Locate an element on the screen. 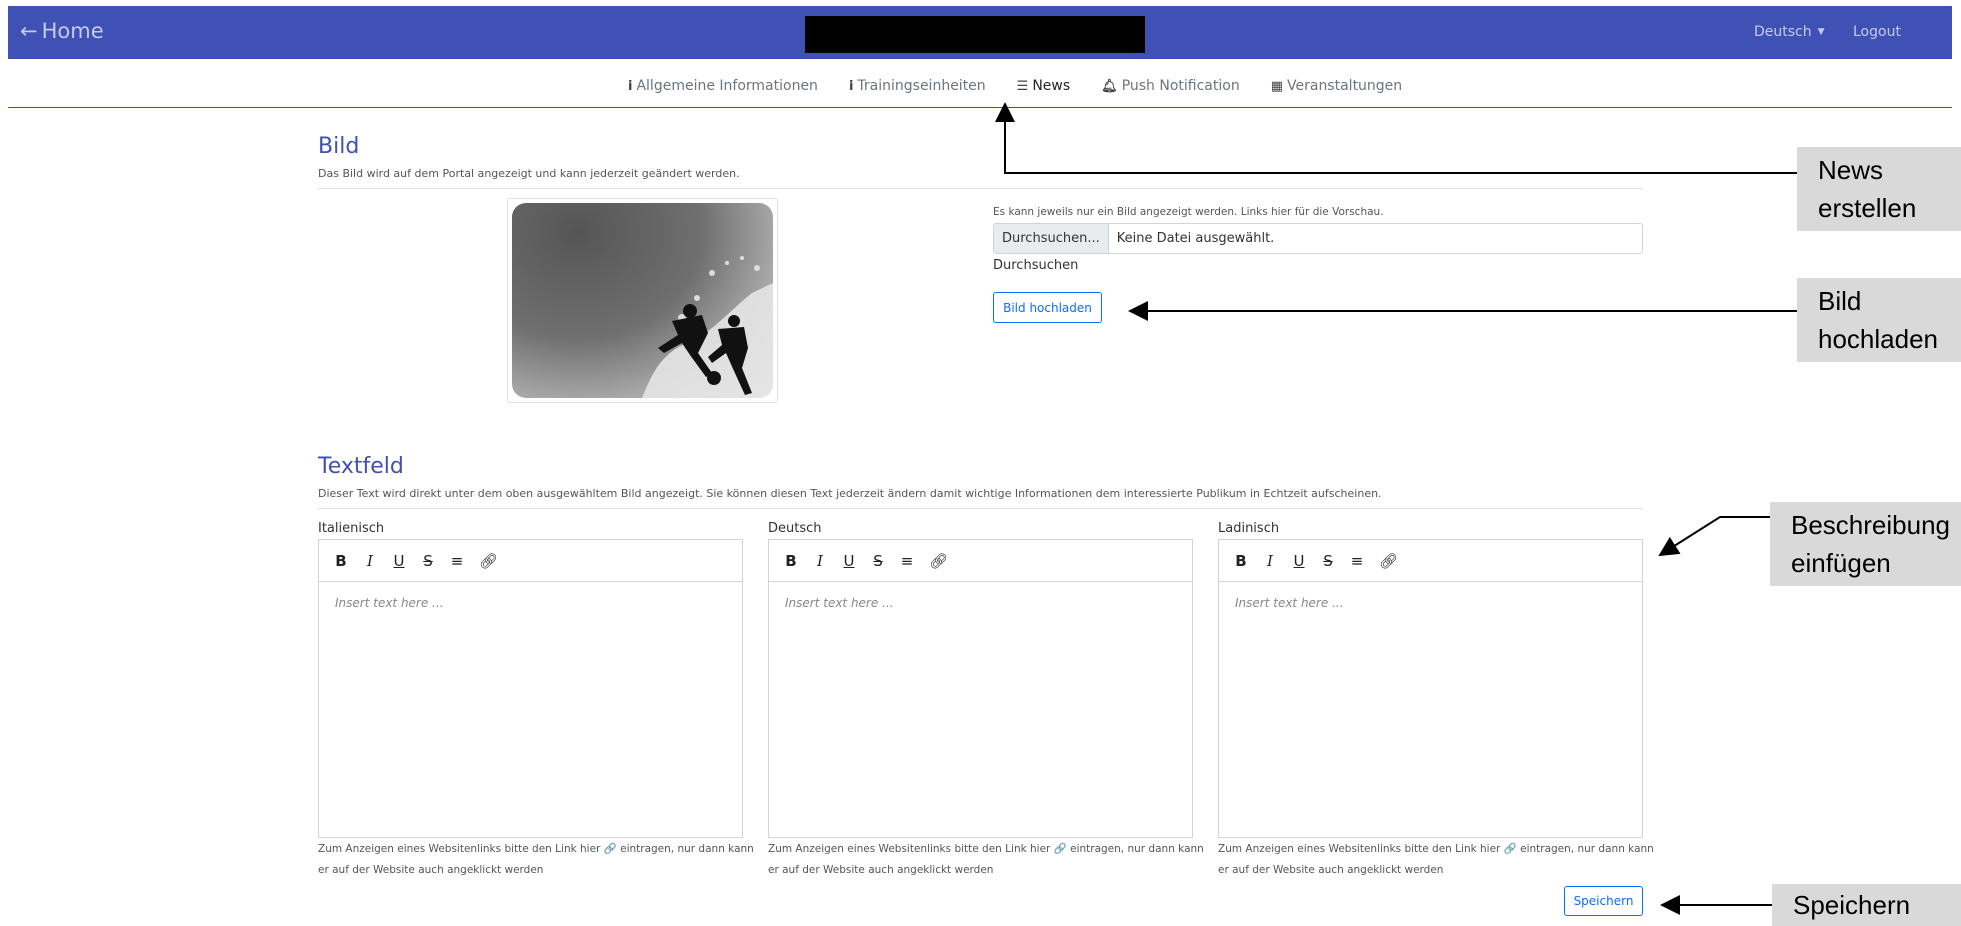 The image size is (1961, 926). annotation-upload: Bild hochladen is located at coordinates (1879, 320).